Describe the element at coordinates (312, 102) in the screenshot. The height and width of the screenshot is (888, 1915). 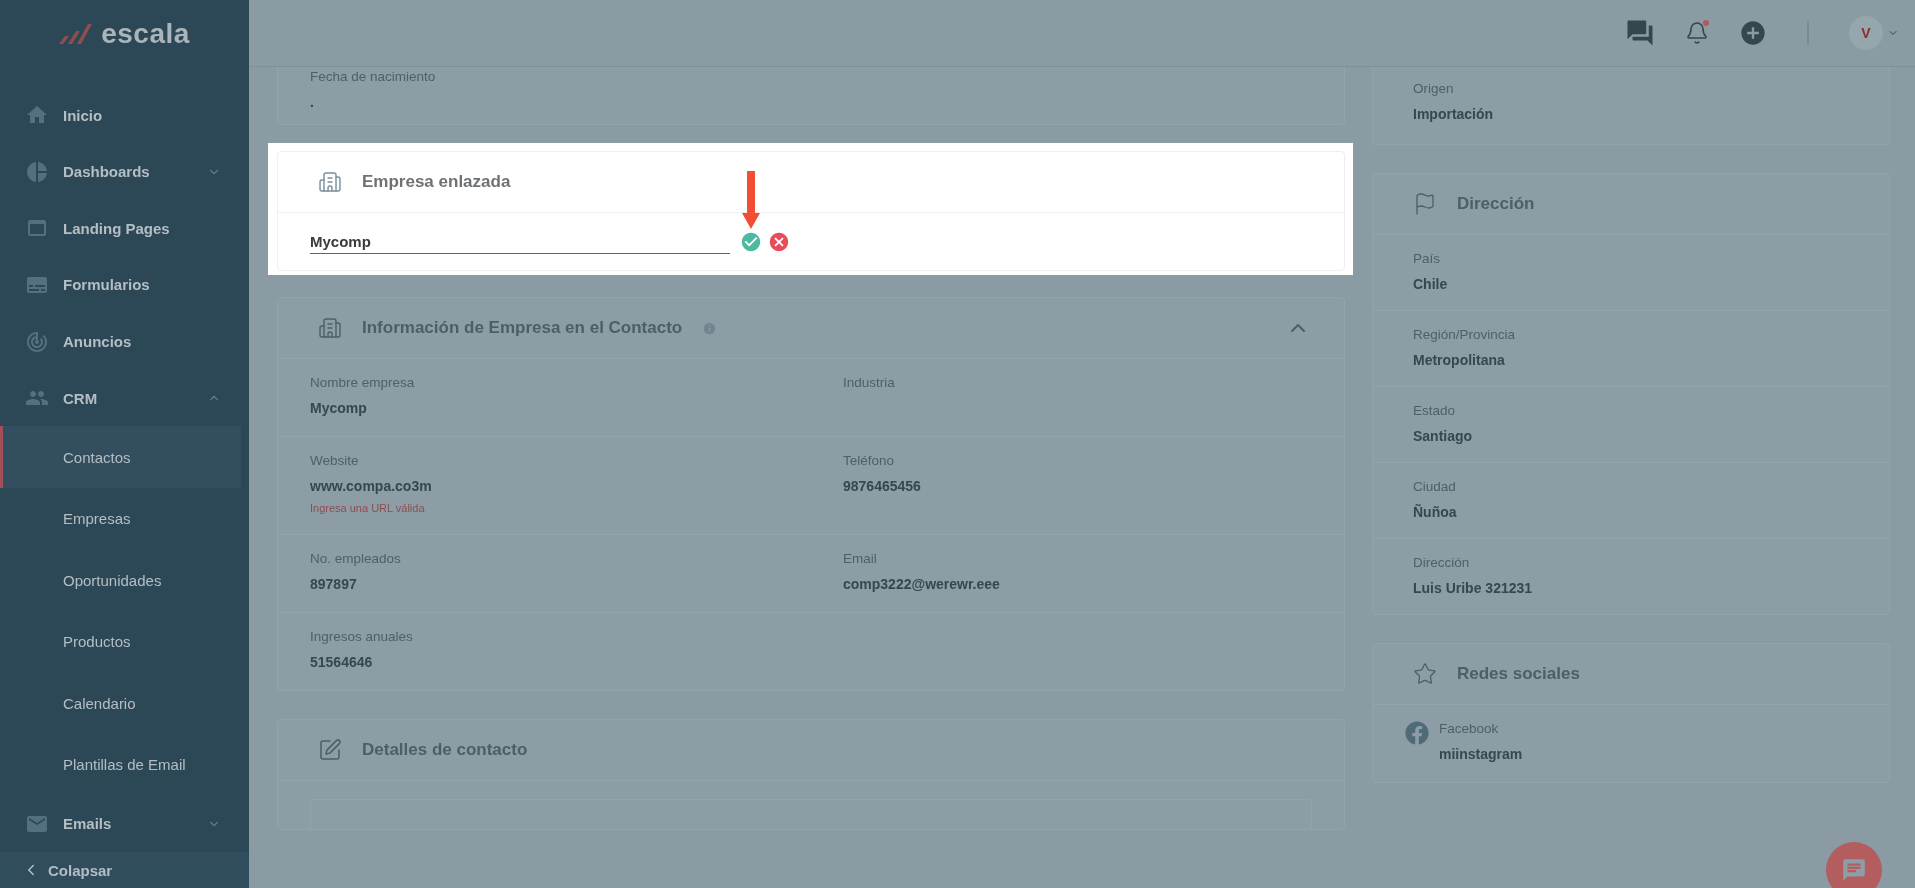
I see `field-value: .` at that location.